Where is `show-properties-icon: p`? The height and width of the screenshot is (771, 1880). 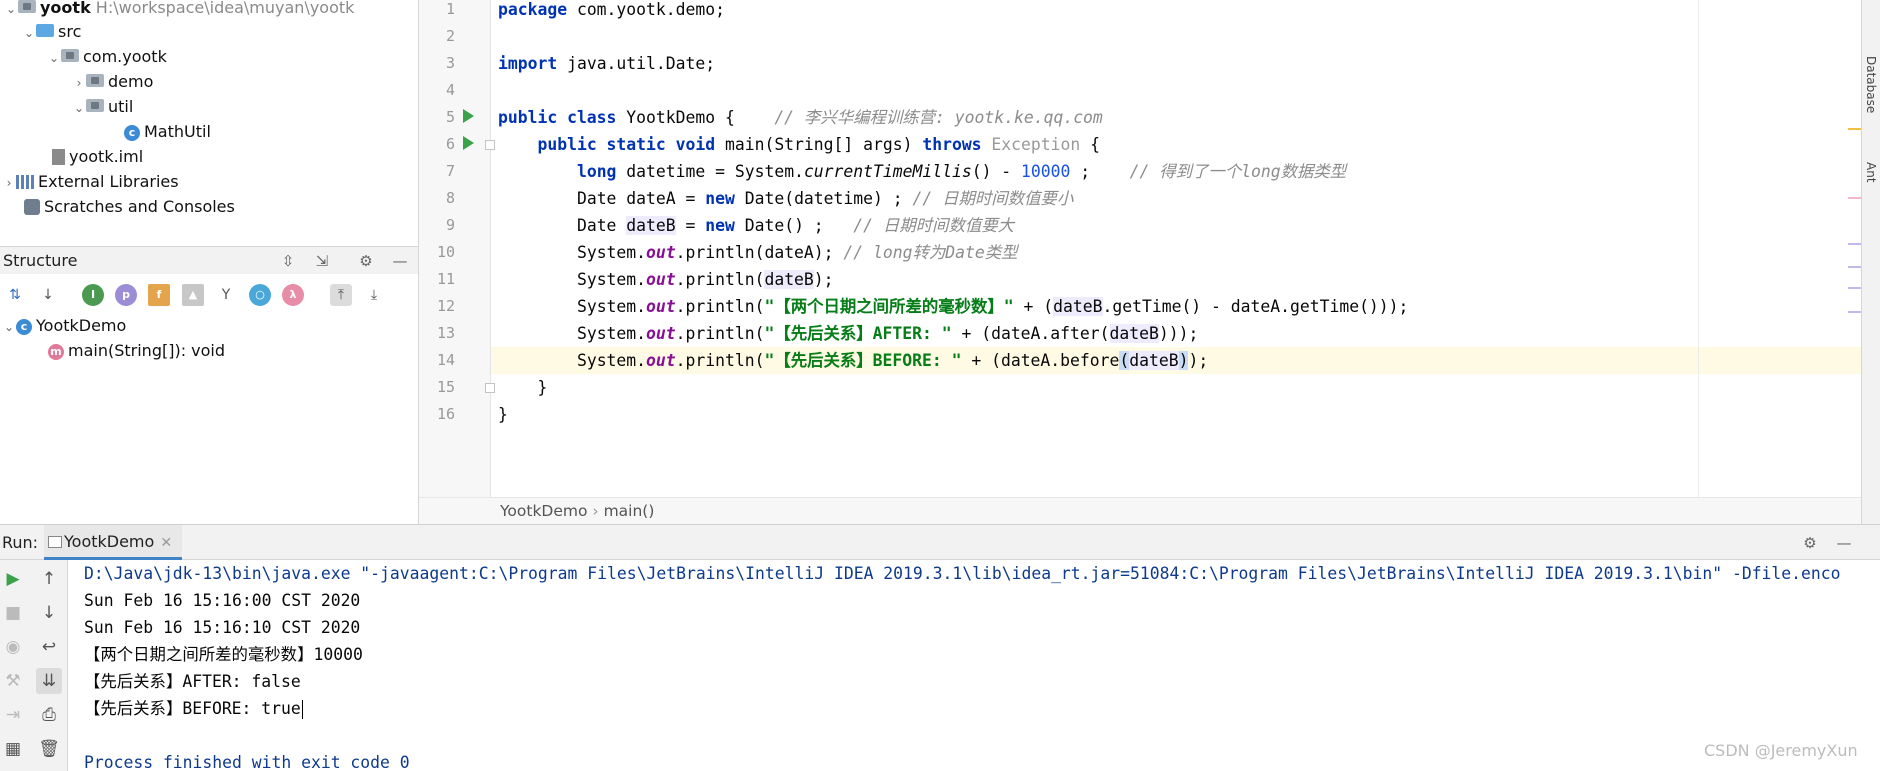 show-properties-icon: p is located at coordinates (126, 295).